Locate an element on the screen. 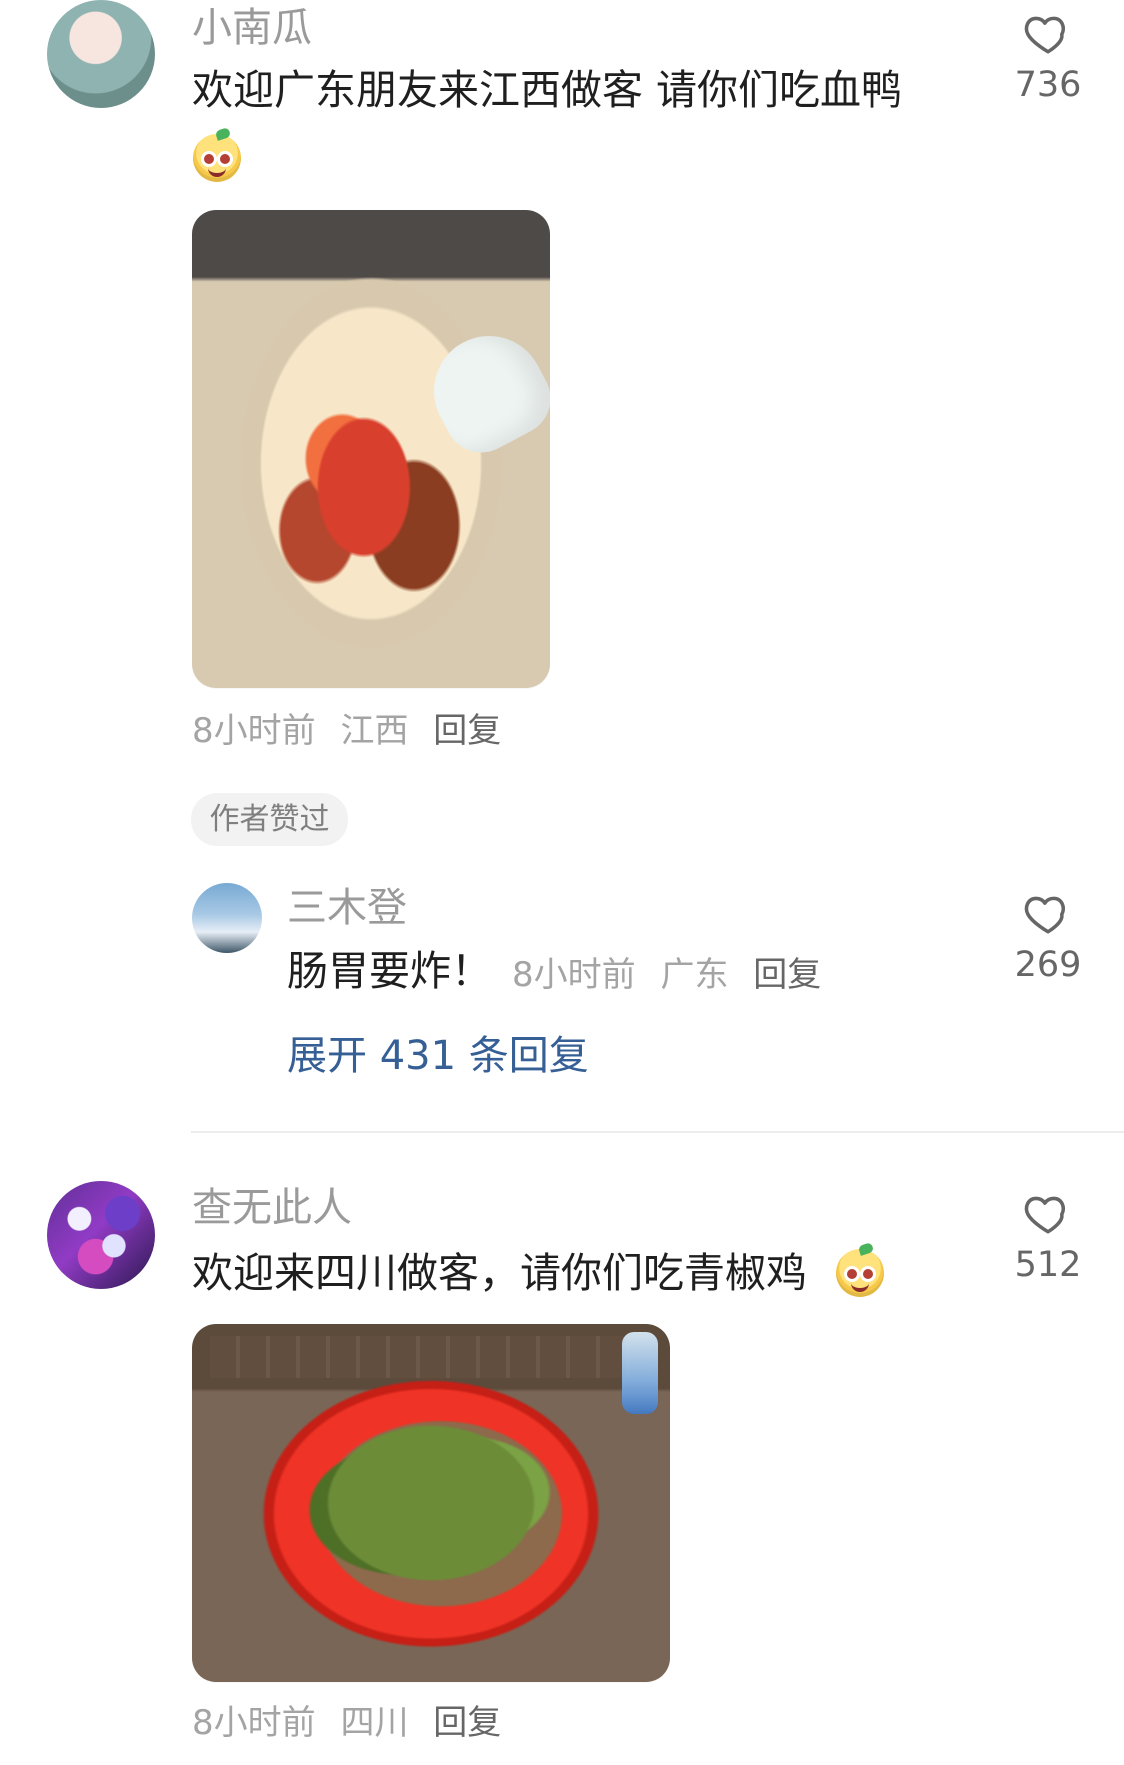  reply-text: 肠胃要炸！ is located at coordinates (389, 971).